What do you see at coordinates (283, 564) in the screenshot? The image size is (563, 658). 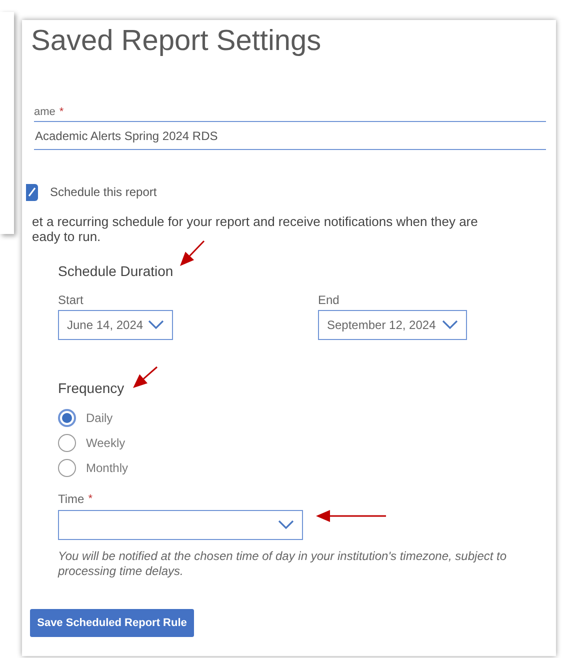 I see `hint-text: You will be notified at the chosen time of day in your institution's timezone, subject to processing time delays.` at bounding box center [283, 564].